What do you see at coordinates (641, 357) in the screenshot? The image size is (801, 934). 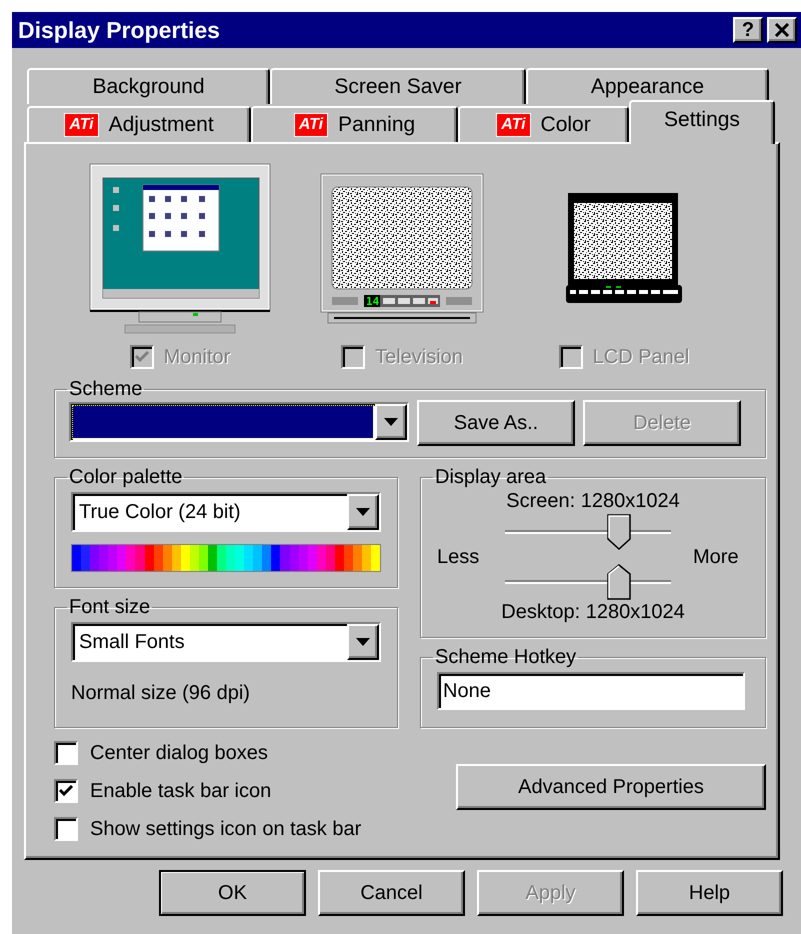 I see `checkbox-label: LCD Panel` at bounding box center [641, 357].